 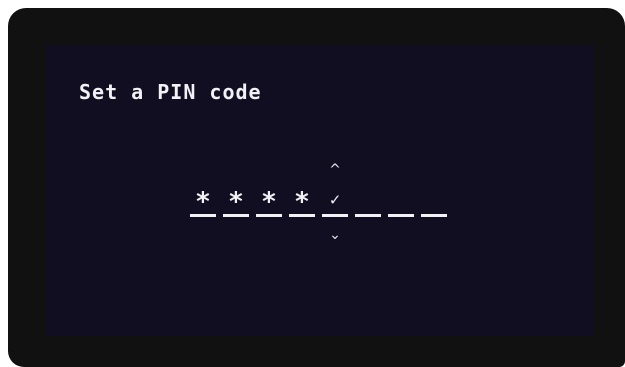 What do you see at coordinates (335, 235) in the screenshot?
I see `decrement-arrow-icon: ⌄` at bounding box center [335, 235].